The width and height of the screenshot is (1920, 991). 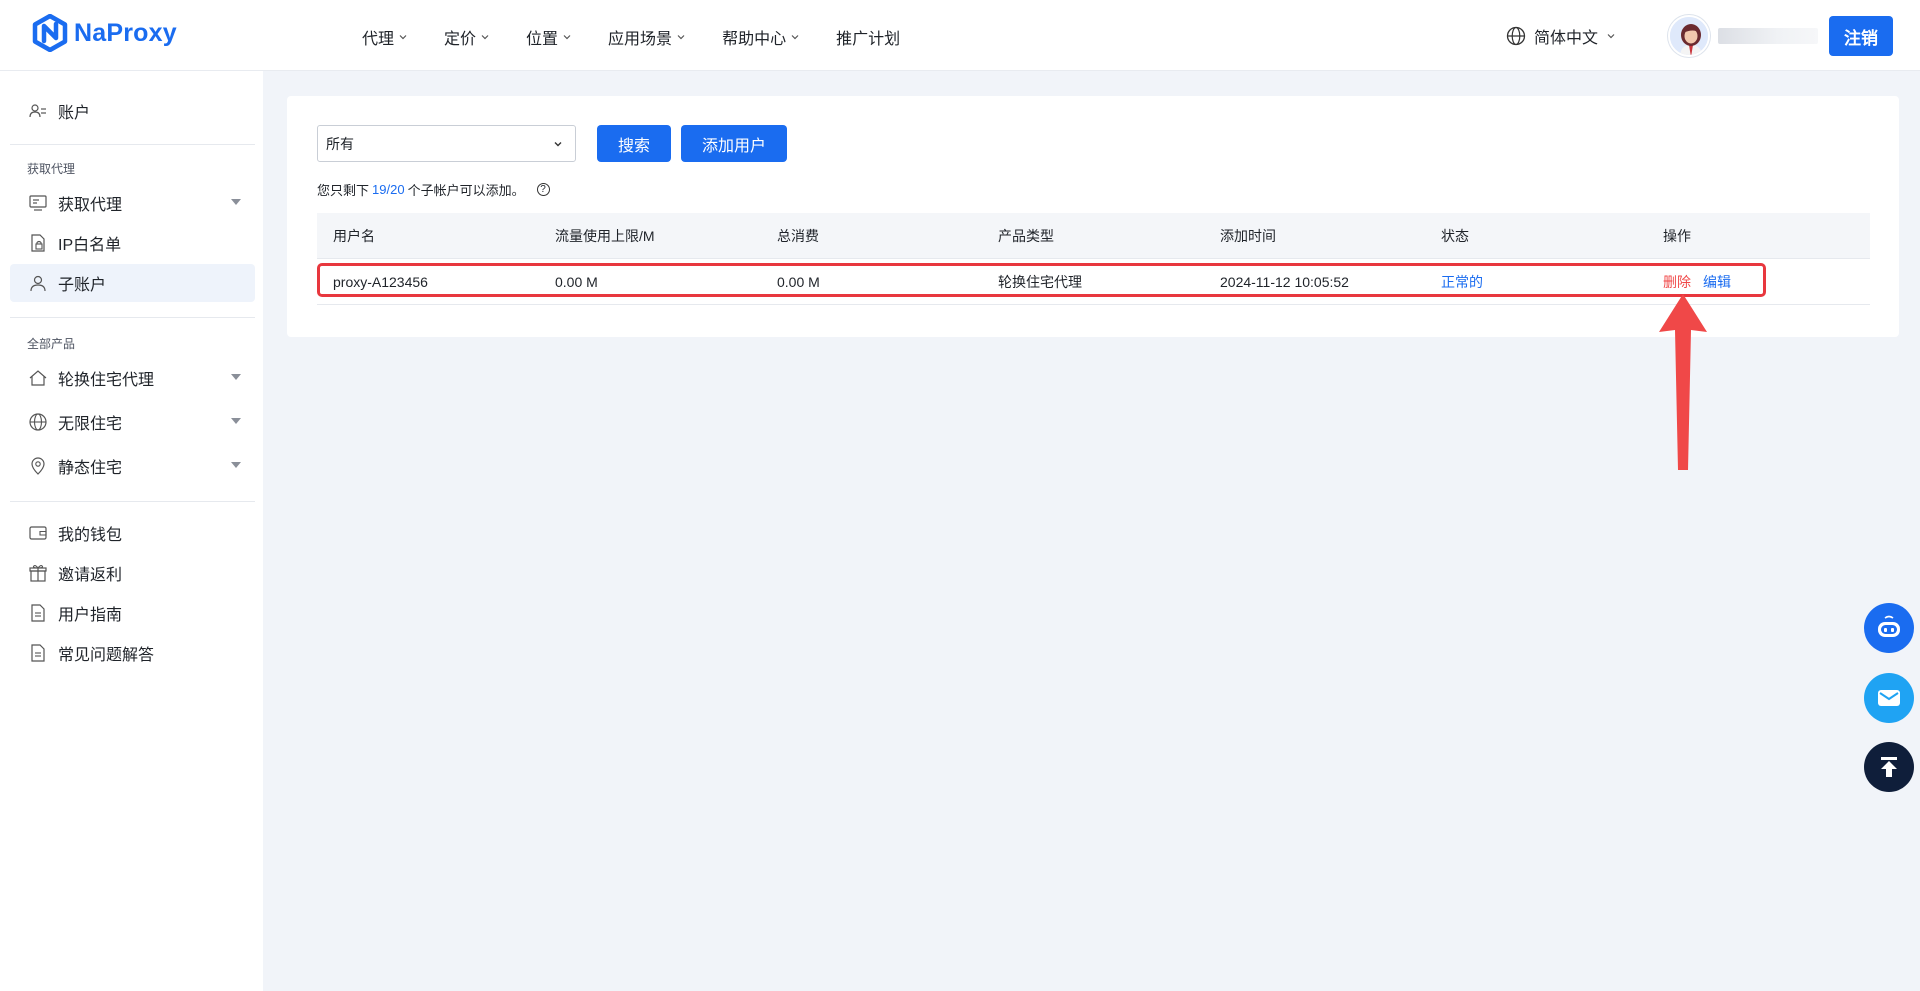 What do you see at coordinates (460, 39) in the screenshot?
I see `nav-label: 定价` at bounding box center [460, 39].